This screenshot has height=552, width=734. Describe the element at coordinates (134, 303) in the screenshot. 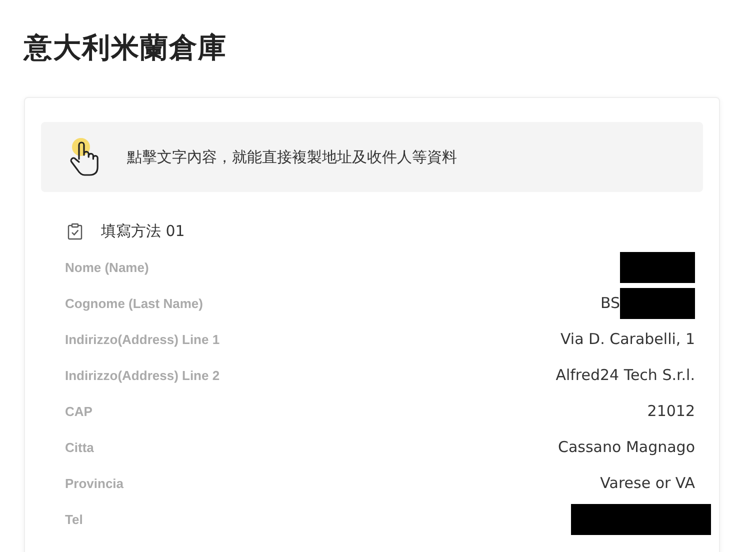

I see `field-label: Cognome (Last Name)` at that location.